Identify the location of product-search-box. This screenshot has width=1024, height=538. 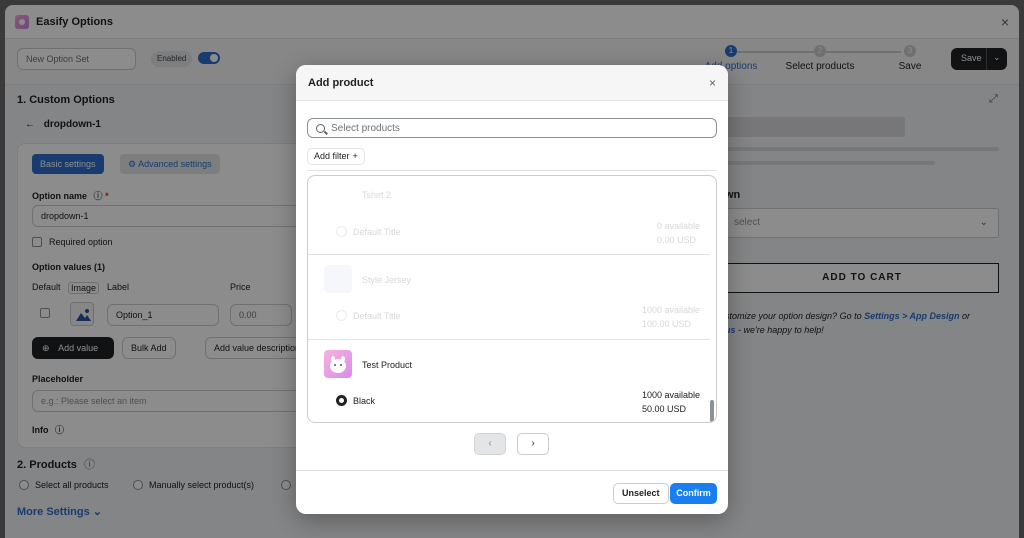
(512, 128).